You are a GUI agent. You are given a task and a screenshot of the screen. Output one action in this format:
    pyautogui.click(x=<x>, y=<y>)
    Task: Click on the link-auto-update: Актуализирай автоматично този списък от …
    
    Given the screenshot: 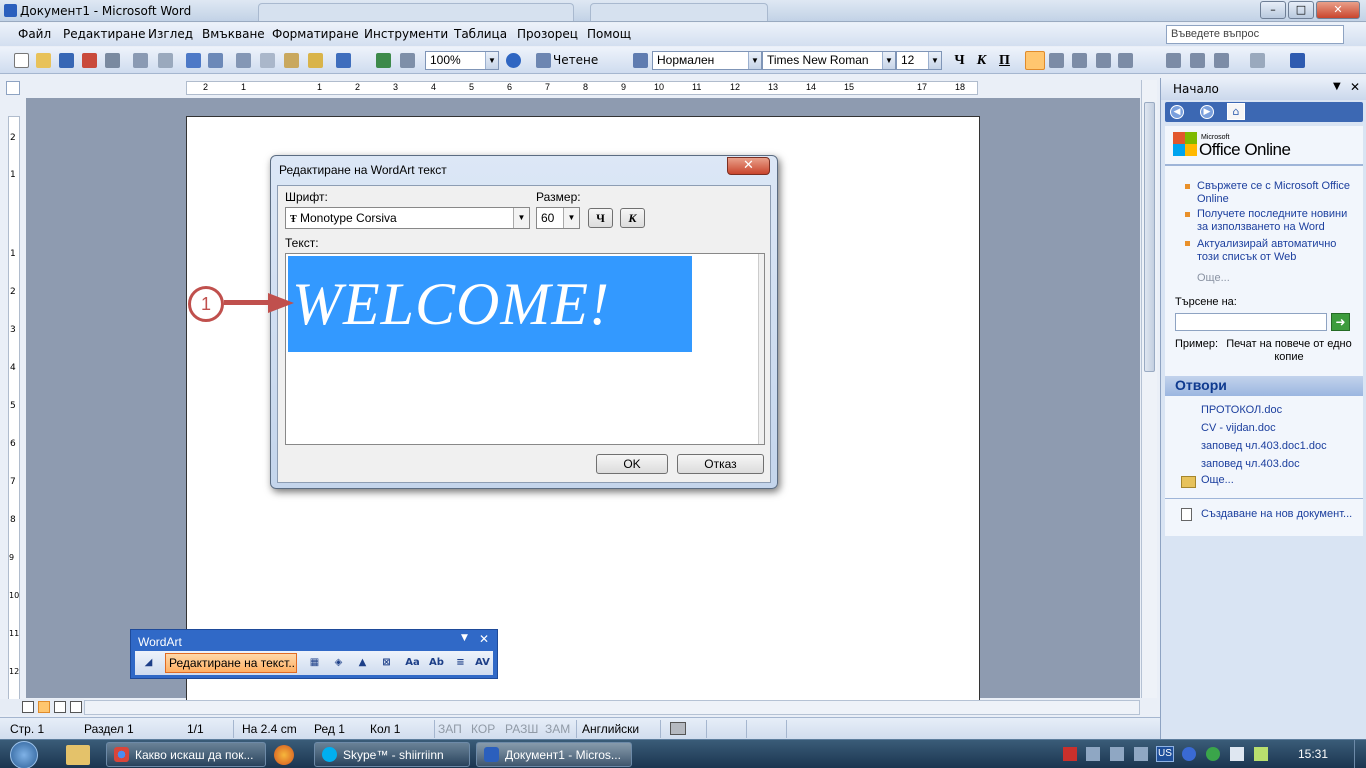 What is the action you would take?
    pyautogui.click(x=1277, y=251)
    